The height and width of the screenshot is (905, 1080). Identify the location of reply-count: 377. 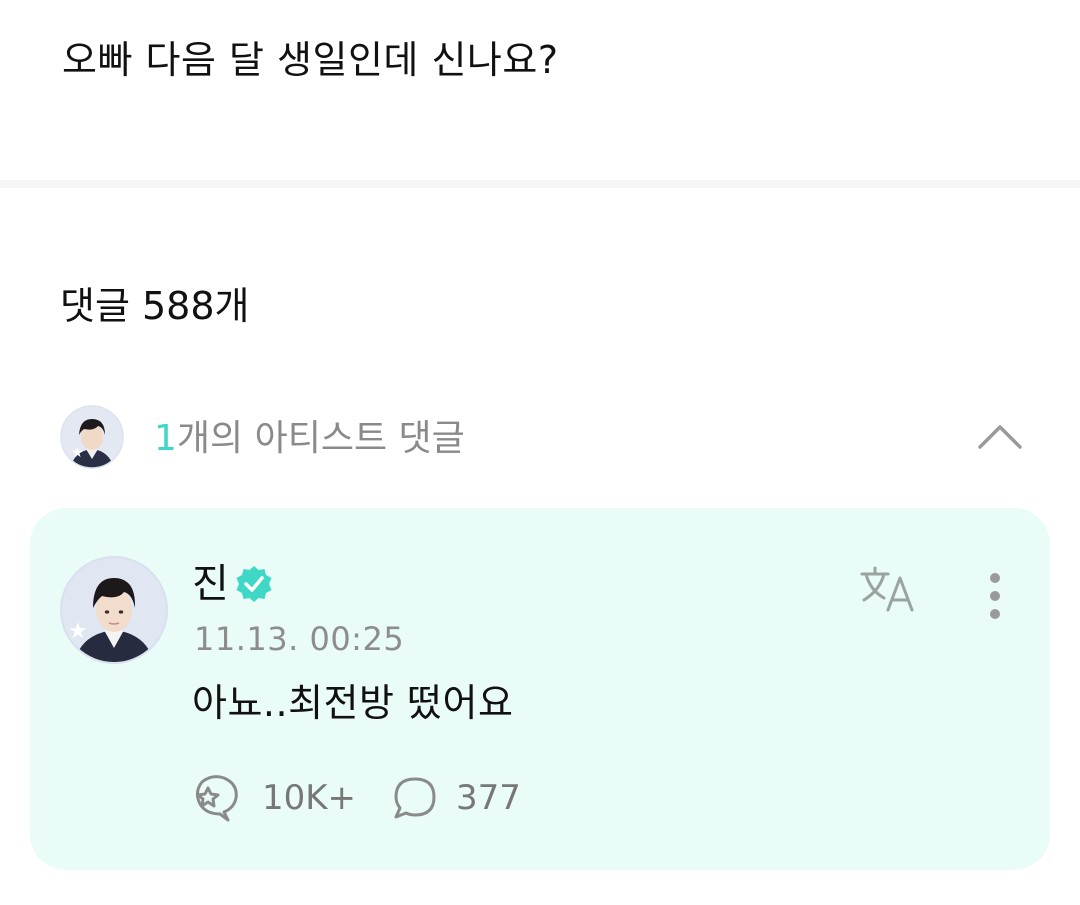
(488, 797).